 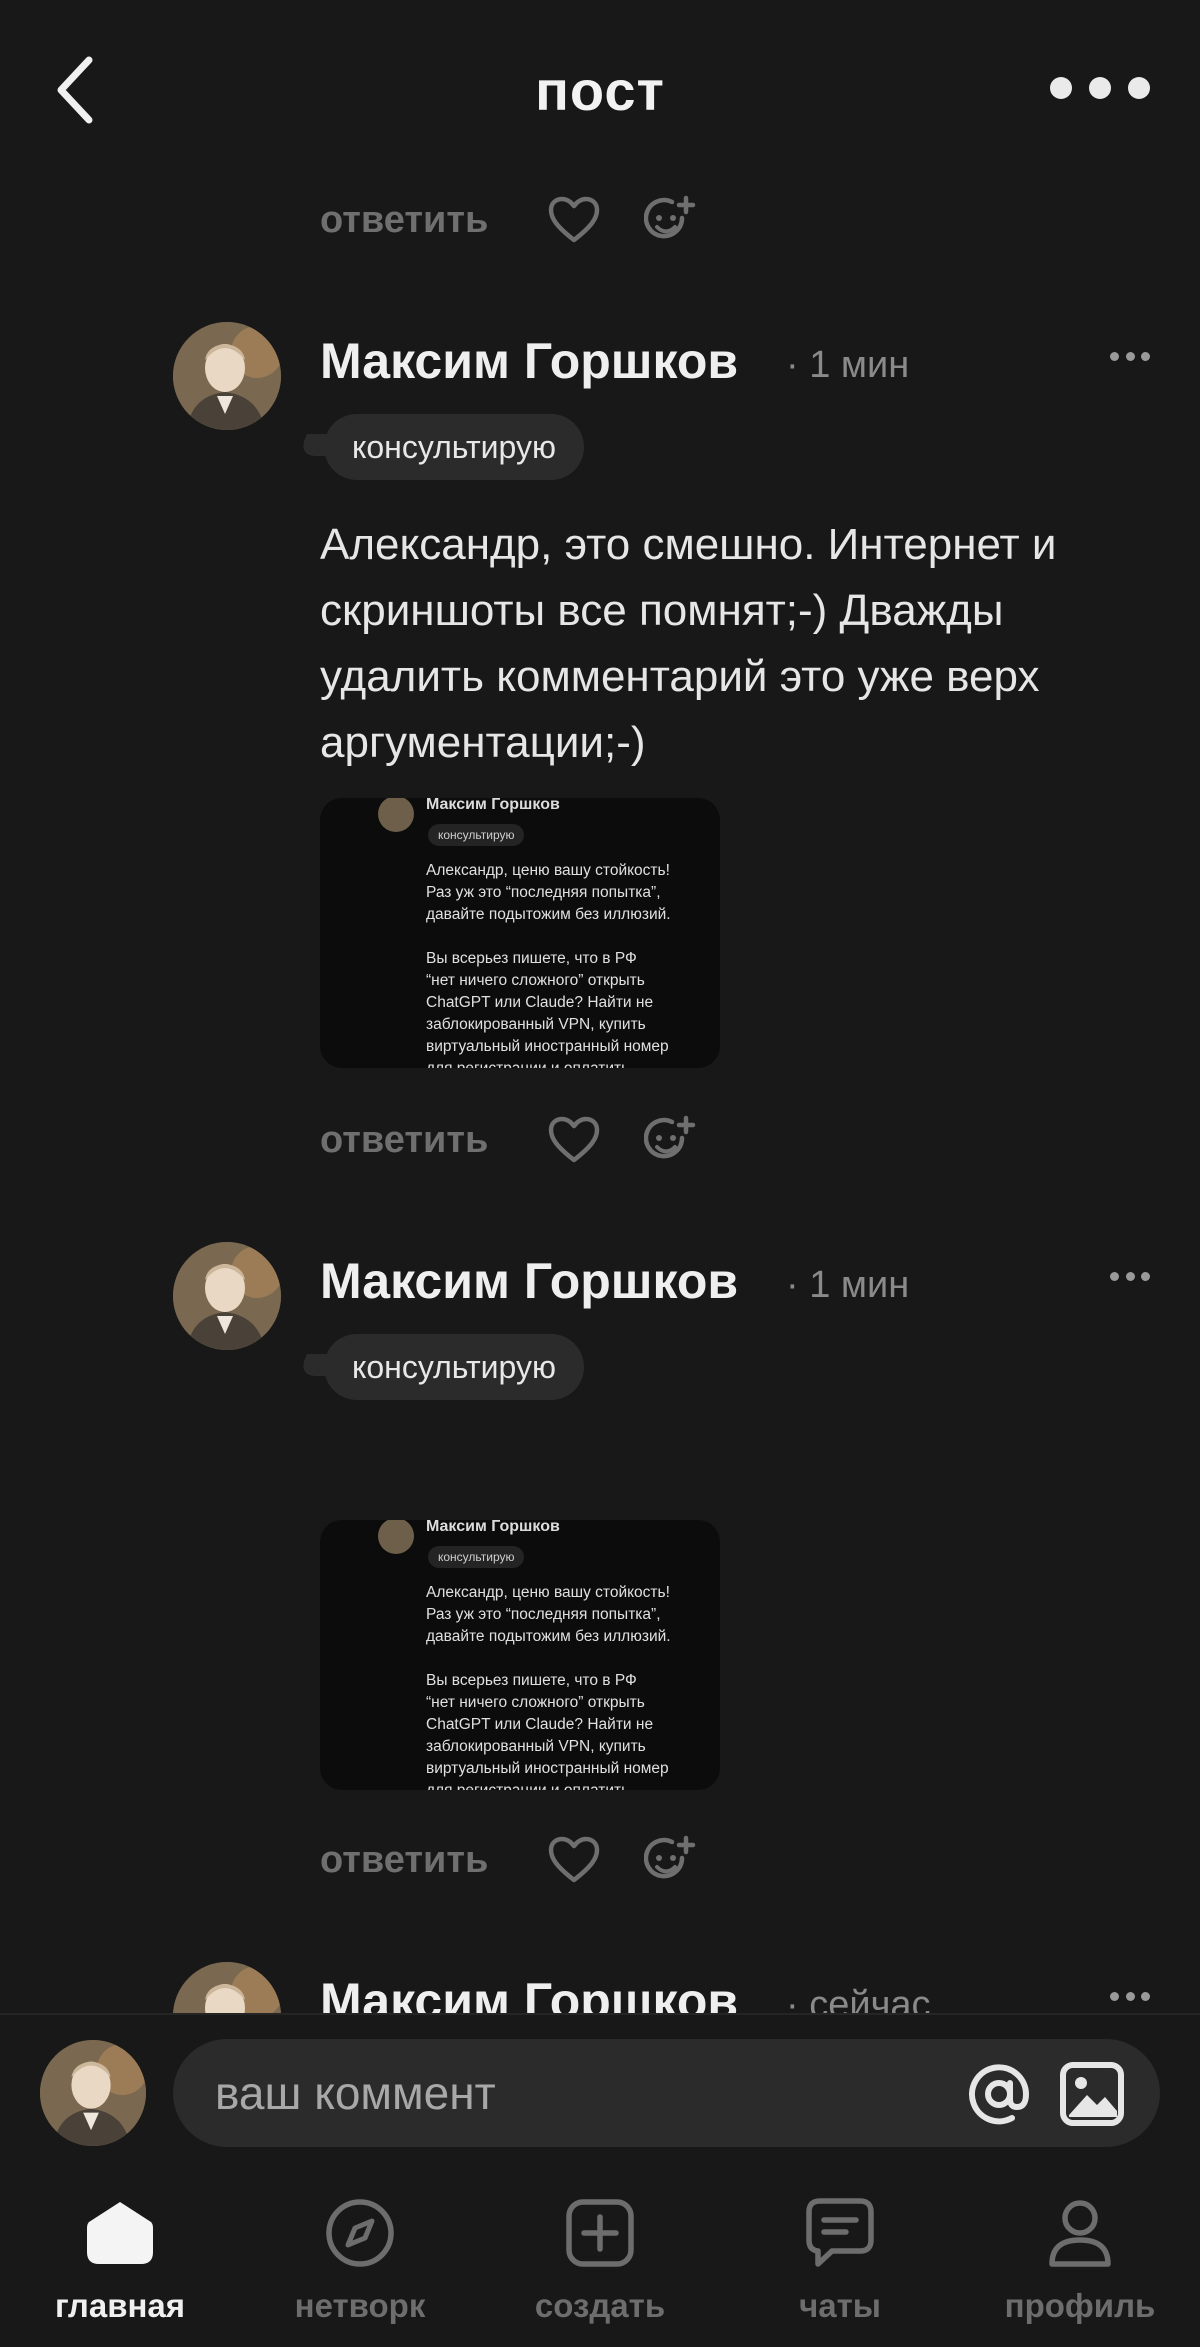 What do you see at coordinates (858, 1999) in the screenshot?
I see `comment-time: · сейчас` at bounding box center [858, 1999].